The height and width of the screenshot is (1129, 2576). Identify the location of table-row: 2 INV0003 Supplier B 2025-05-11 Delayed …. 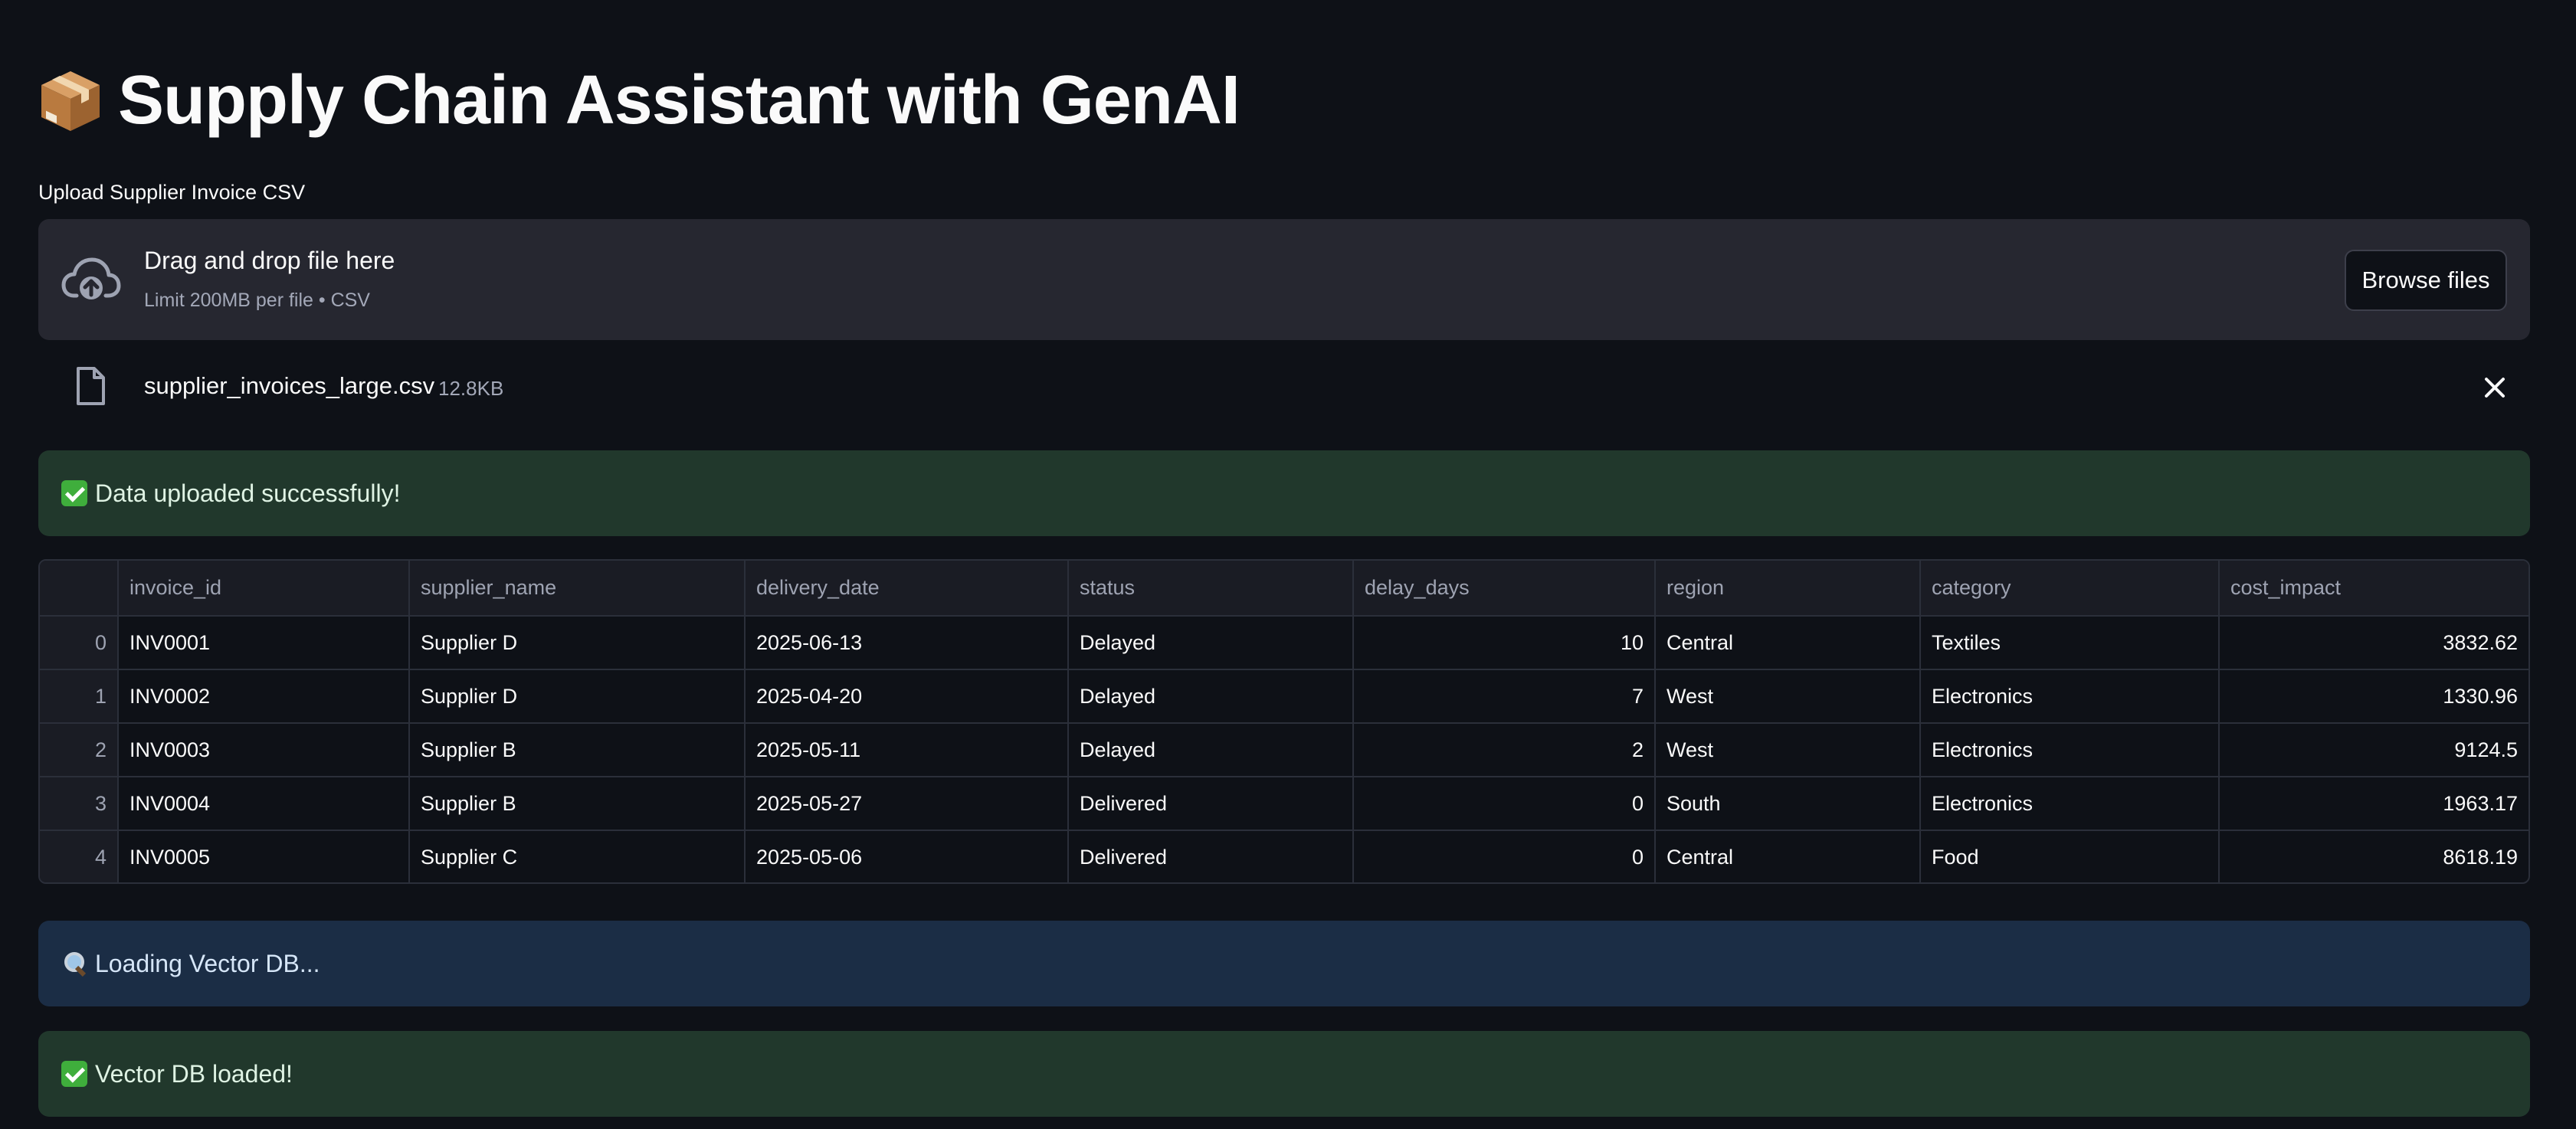
(1284, 750).